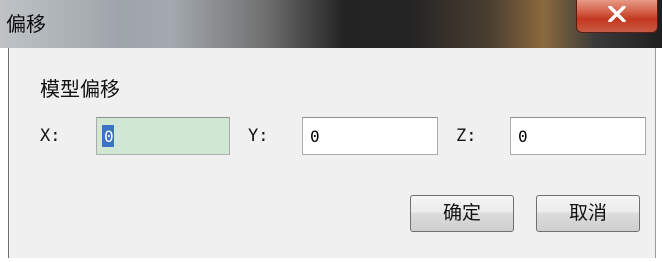  I want to click on cancel-button: 取消, so click(588, 213).